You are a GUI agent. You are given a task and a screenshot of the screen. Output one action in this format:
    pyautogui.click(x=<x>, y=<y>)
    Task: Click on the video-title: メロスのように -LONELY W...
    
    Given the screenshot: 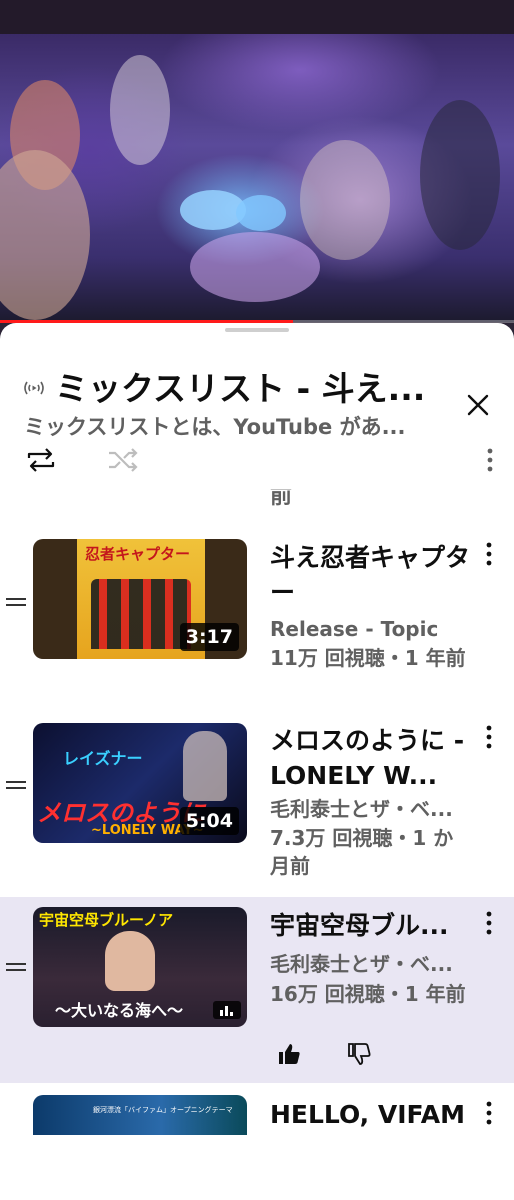 What is the action you would take?
    pyautogui.click(x=370, y=758)
    